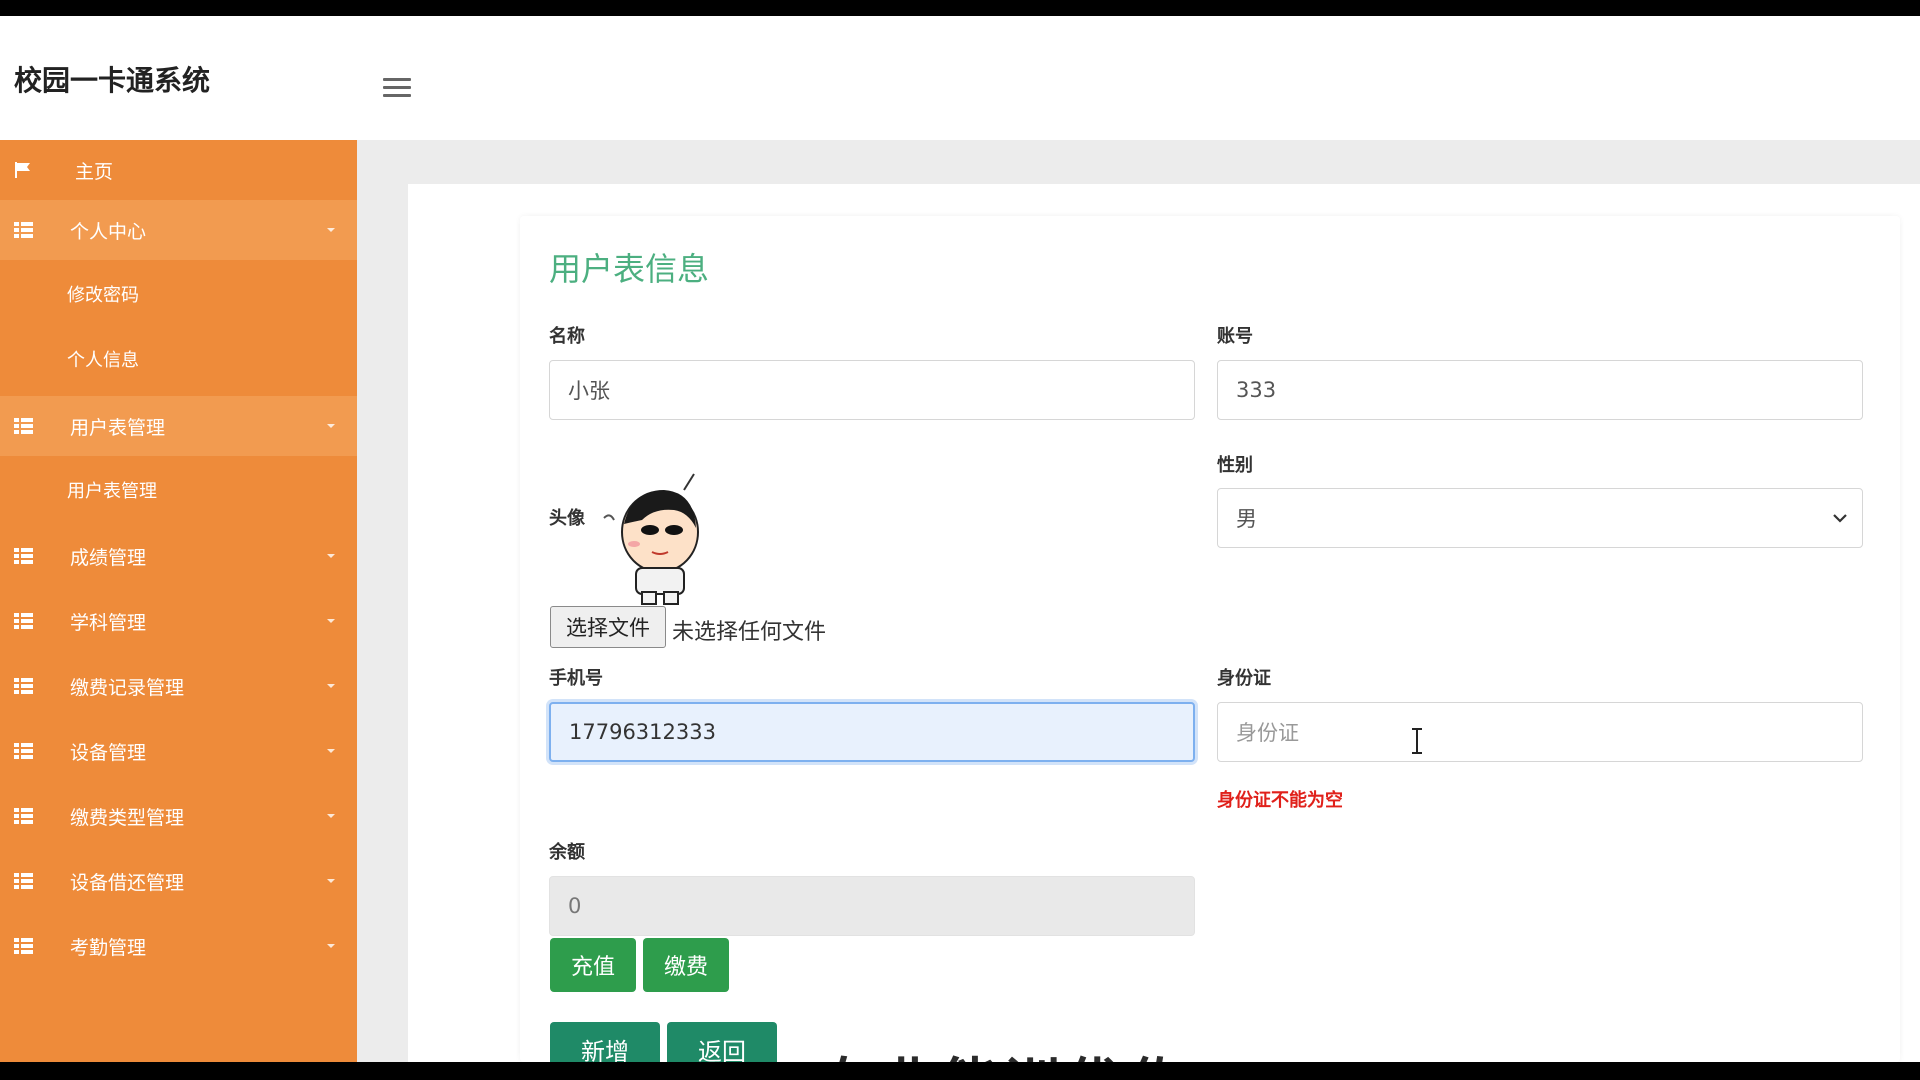  Describe the element at coordinates (1246, 519) in the screenshot. I see `gender-value: 男` at that location.